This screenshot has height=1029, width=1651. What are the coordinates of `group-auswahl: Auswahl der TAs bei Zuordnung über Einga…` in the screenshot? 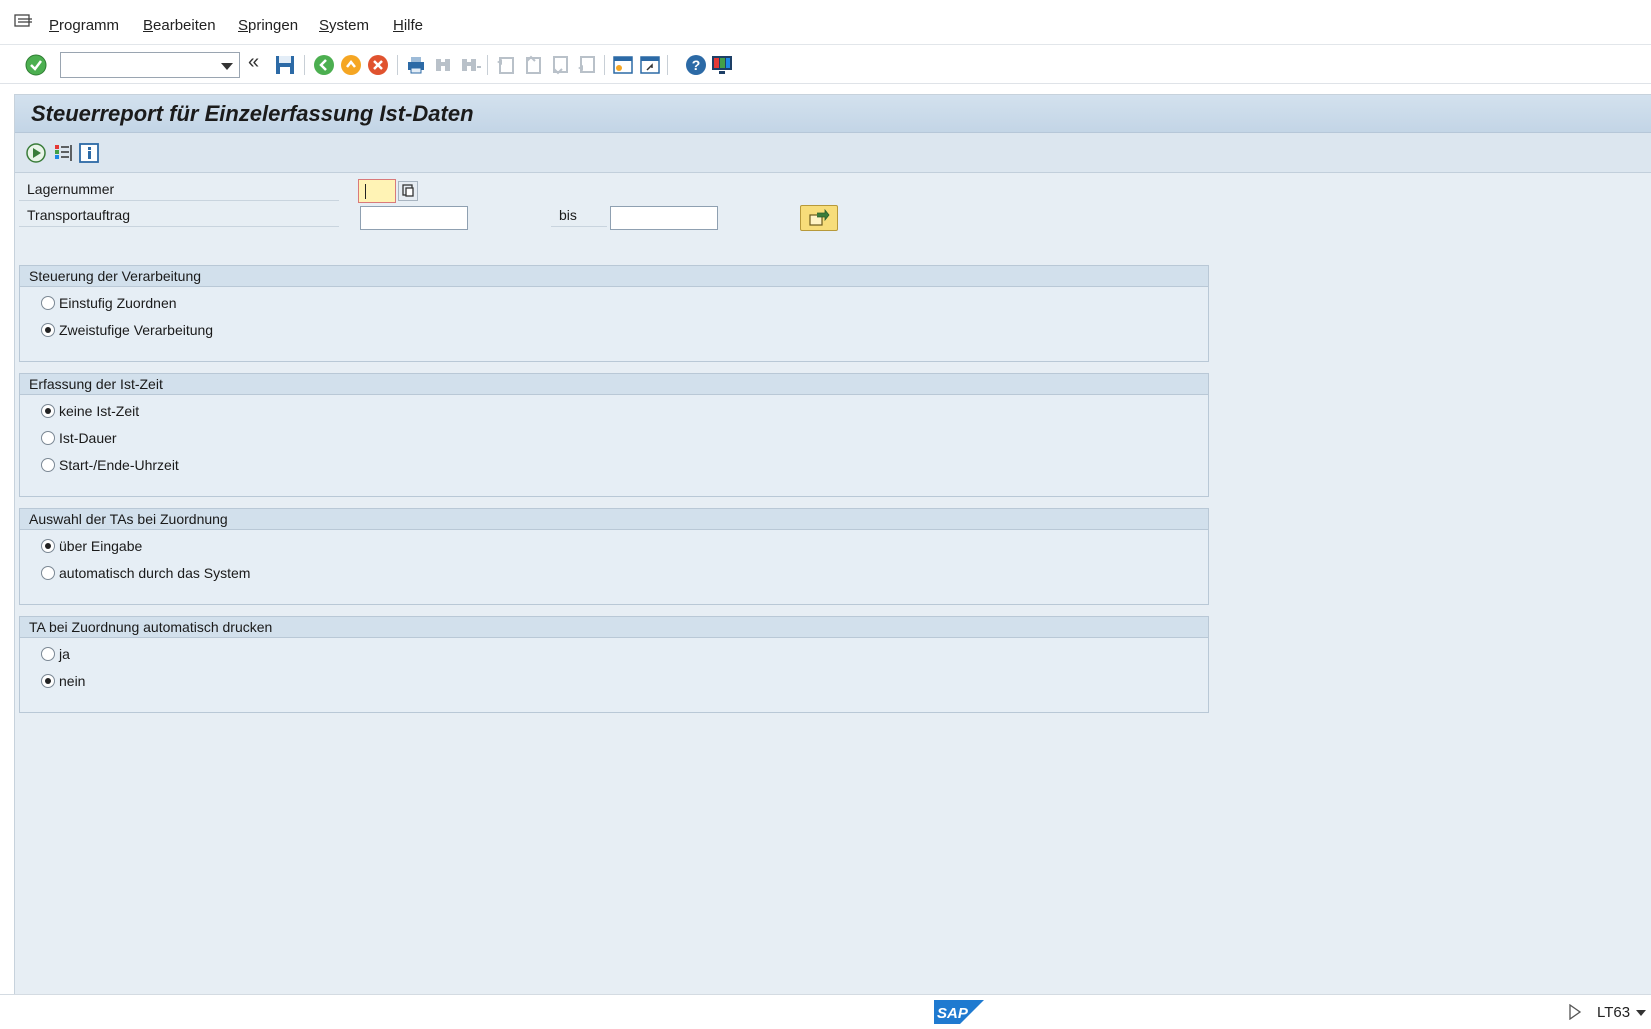 It's located at (614, 556).